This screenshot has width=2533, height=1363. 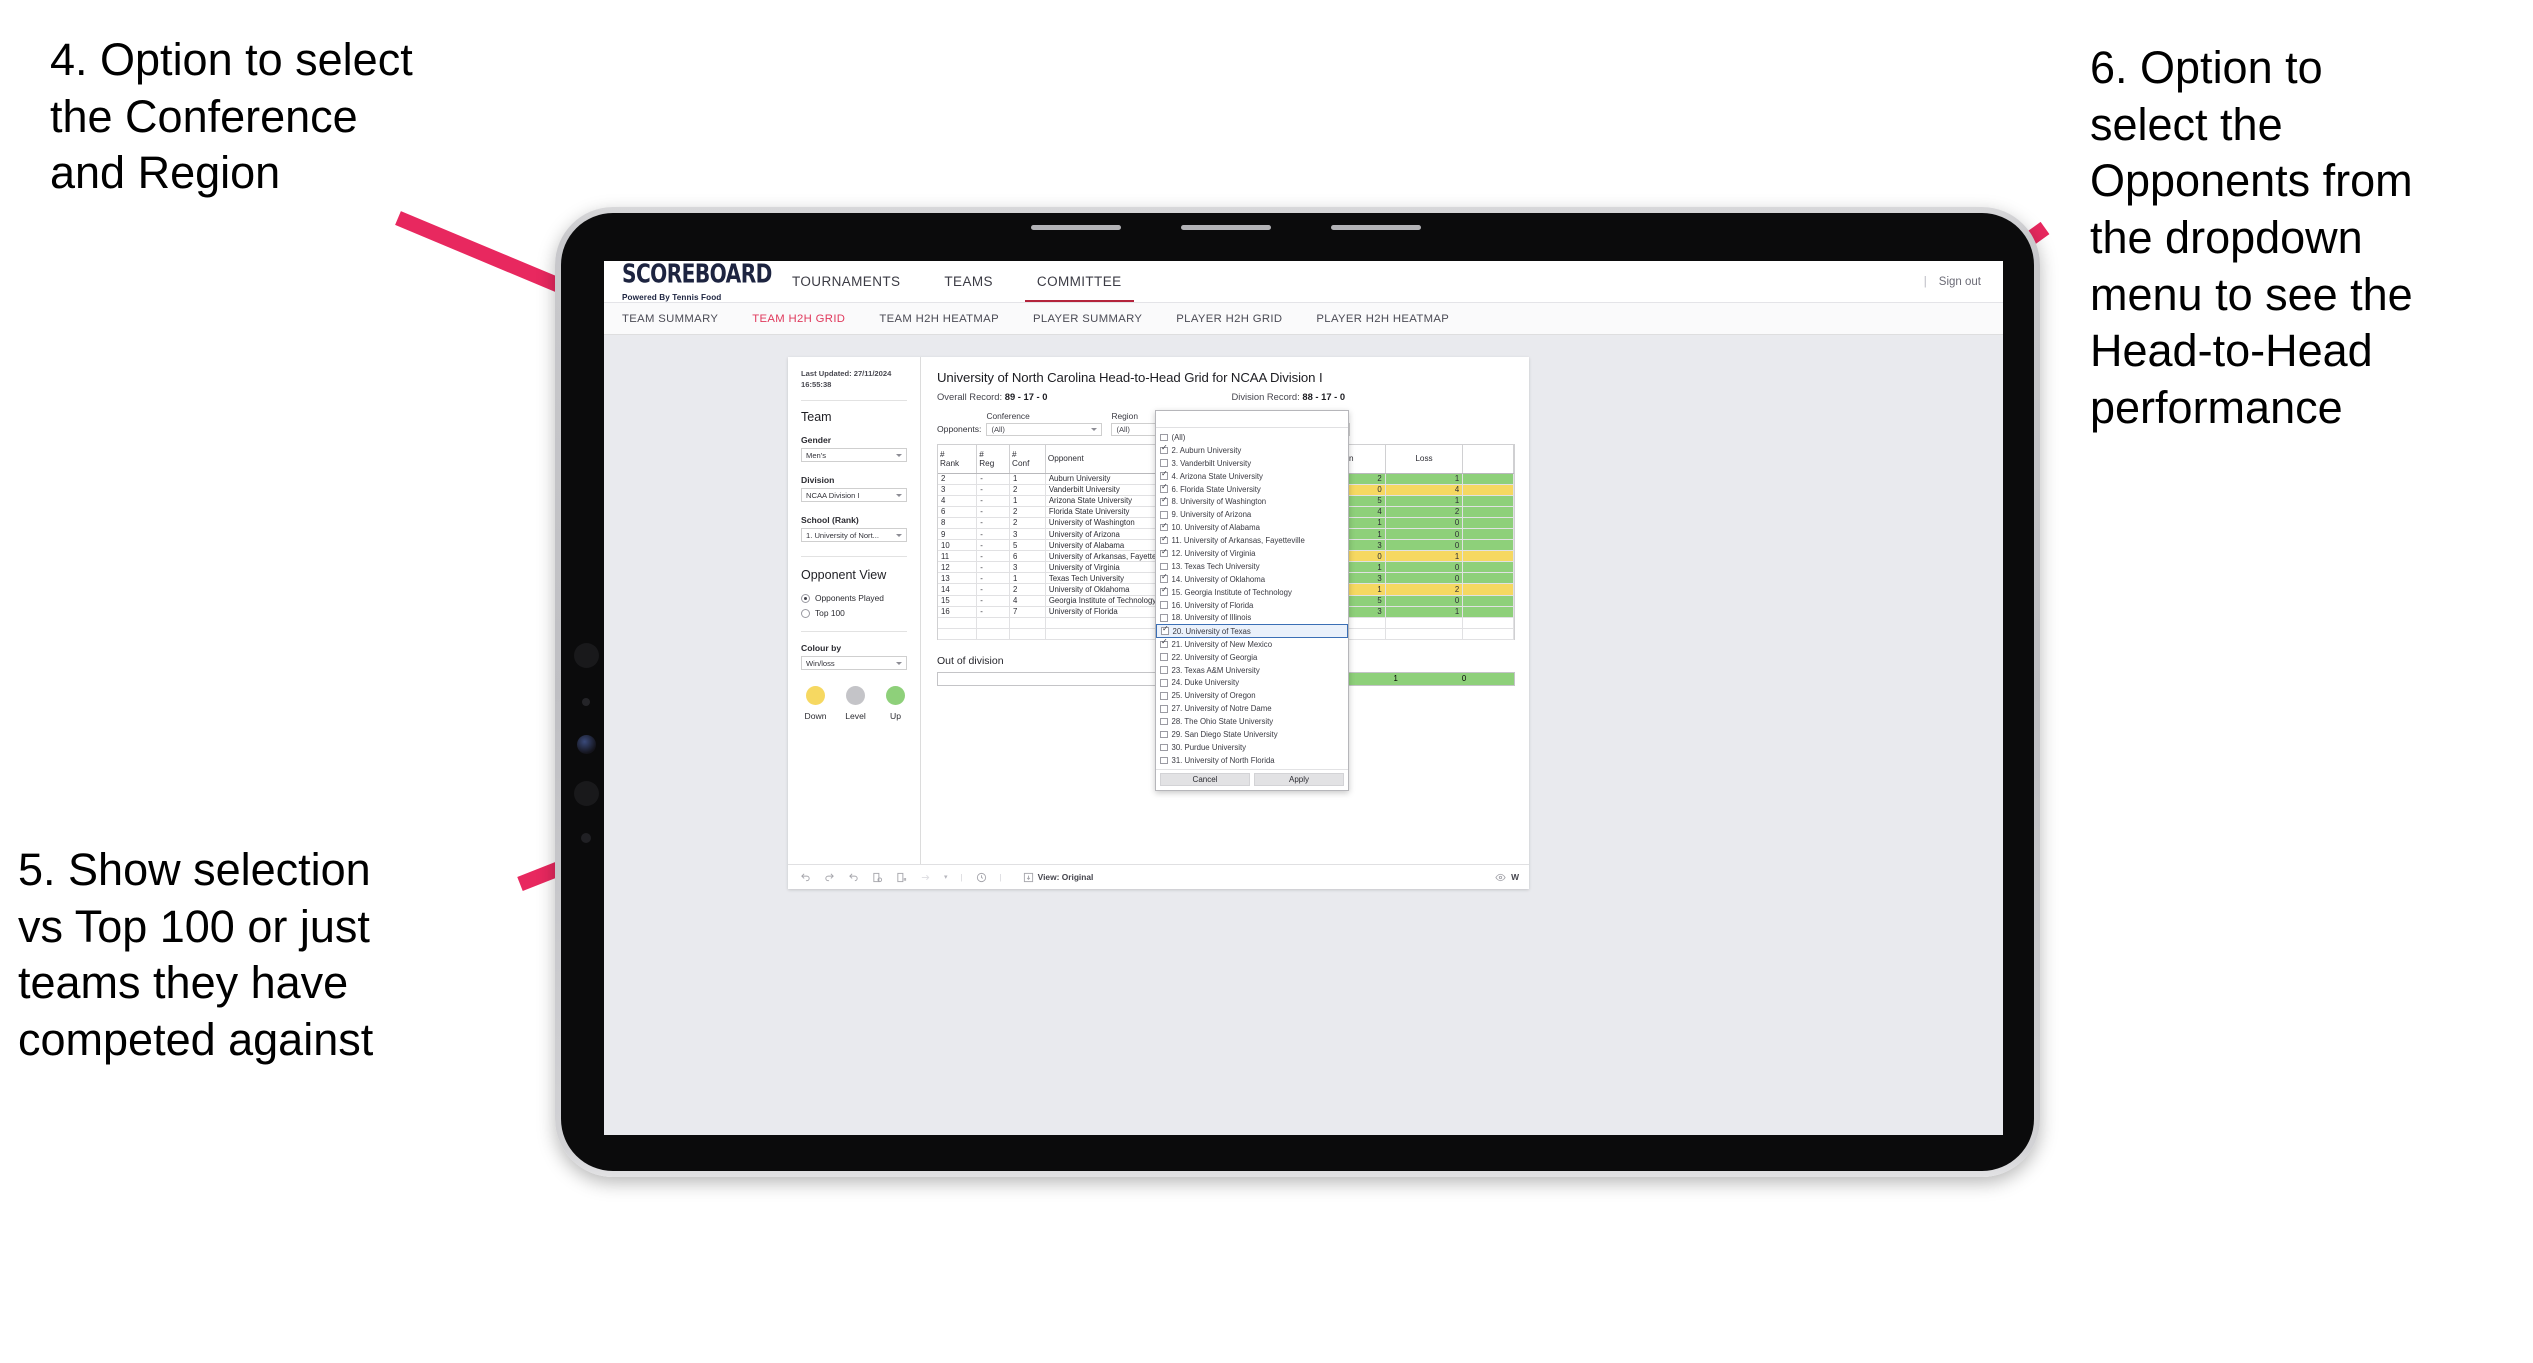 I want to click on main-nav-committee: COMMITTEE, so click(x=1079, y=281).